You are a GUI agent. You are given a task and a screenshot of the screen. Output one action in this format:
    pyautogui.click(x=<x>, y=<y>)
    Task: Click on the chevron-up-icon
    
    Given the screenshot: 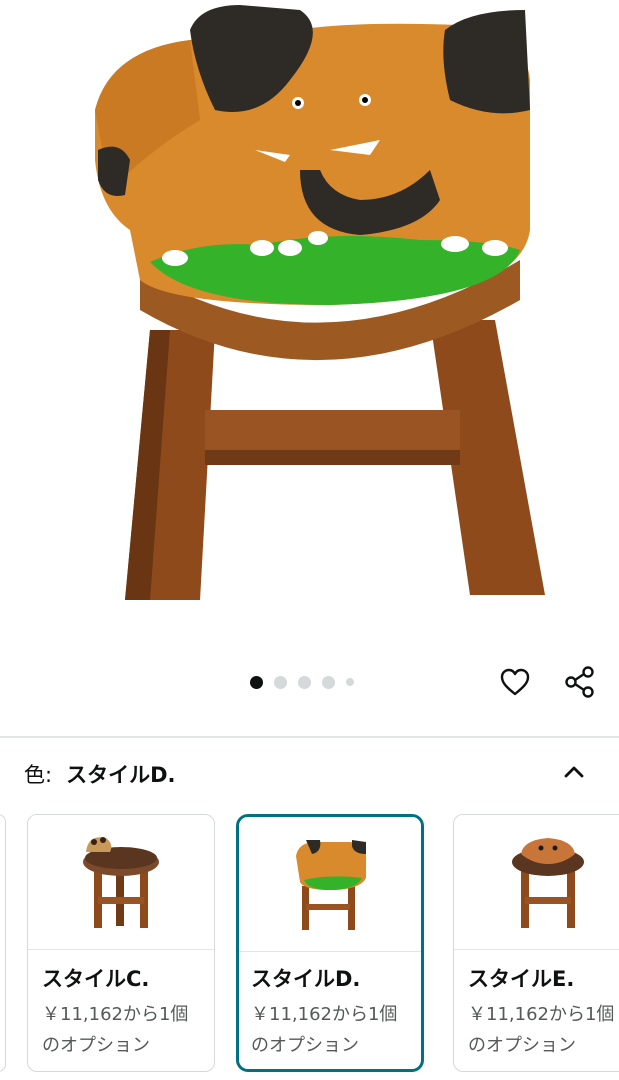 What is the action you would take?
    pyautogui.click(x=574, y=772)
    